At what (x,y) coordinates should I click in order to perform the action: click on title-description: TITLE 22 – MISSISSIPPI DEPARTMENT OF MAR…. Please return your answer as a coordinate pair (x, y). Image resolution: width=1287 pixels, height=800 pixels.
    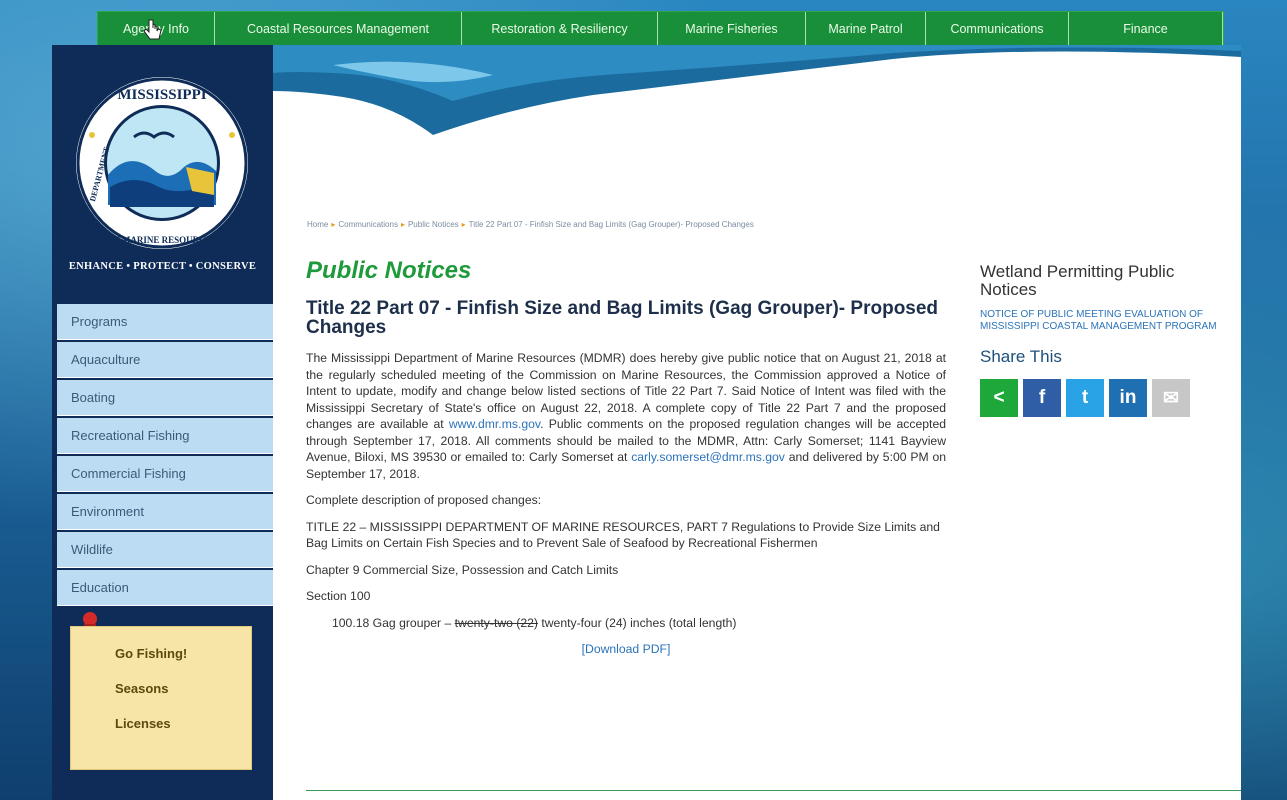
    Looking at the image, I should click on (623, 535).